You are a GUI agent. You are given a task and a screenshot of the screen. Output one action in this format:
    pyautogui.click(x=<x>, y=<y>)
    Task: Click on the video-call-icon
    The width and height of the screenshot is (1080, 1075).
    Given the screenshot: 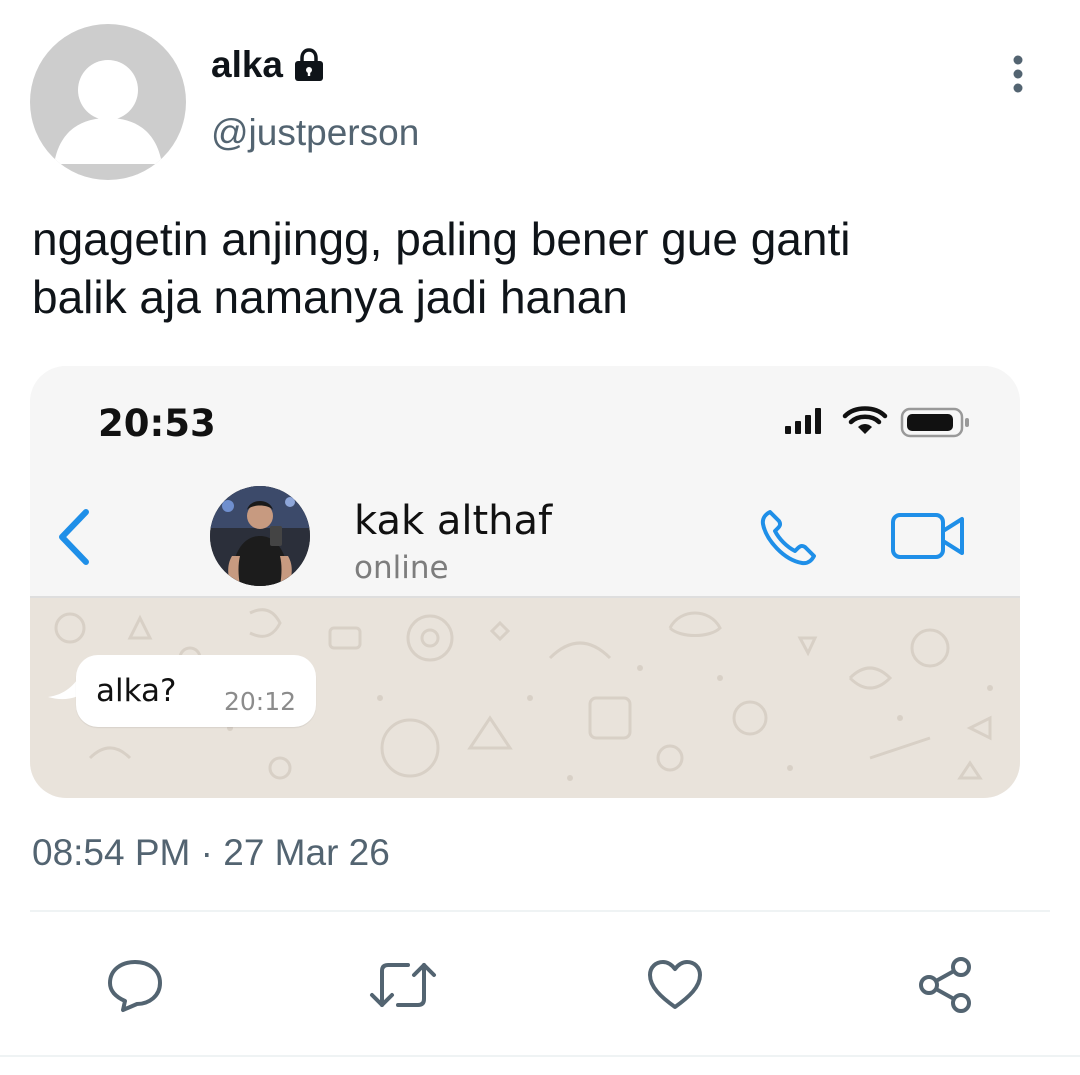 What is the action you would take?
    pyautogui.click(x=928, y=536)
    